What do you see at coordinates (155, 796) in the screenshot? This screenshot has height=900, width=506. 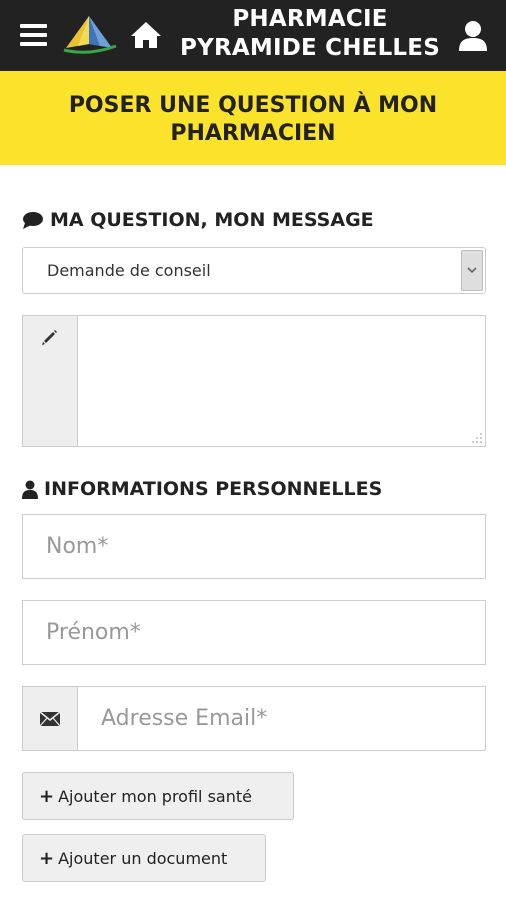 I see `add-health-profile-label: Ajouter mon profil santé` at bounding box center [155, 796].